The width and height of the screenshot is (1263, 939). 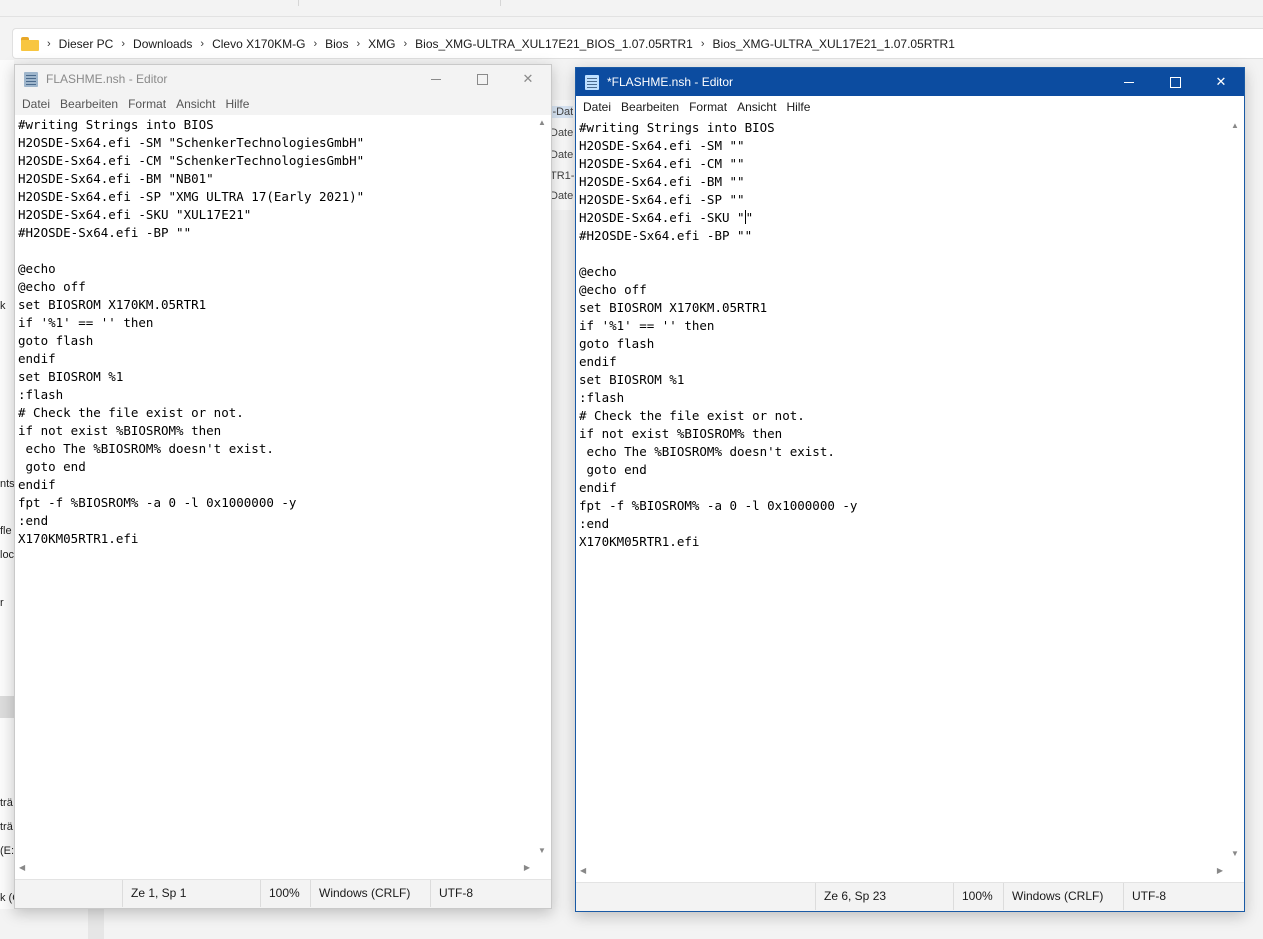 I want to click on window-title: FLASHME.nsh - Editor, so click(x=107, y=79).